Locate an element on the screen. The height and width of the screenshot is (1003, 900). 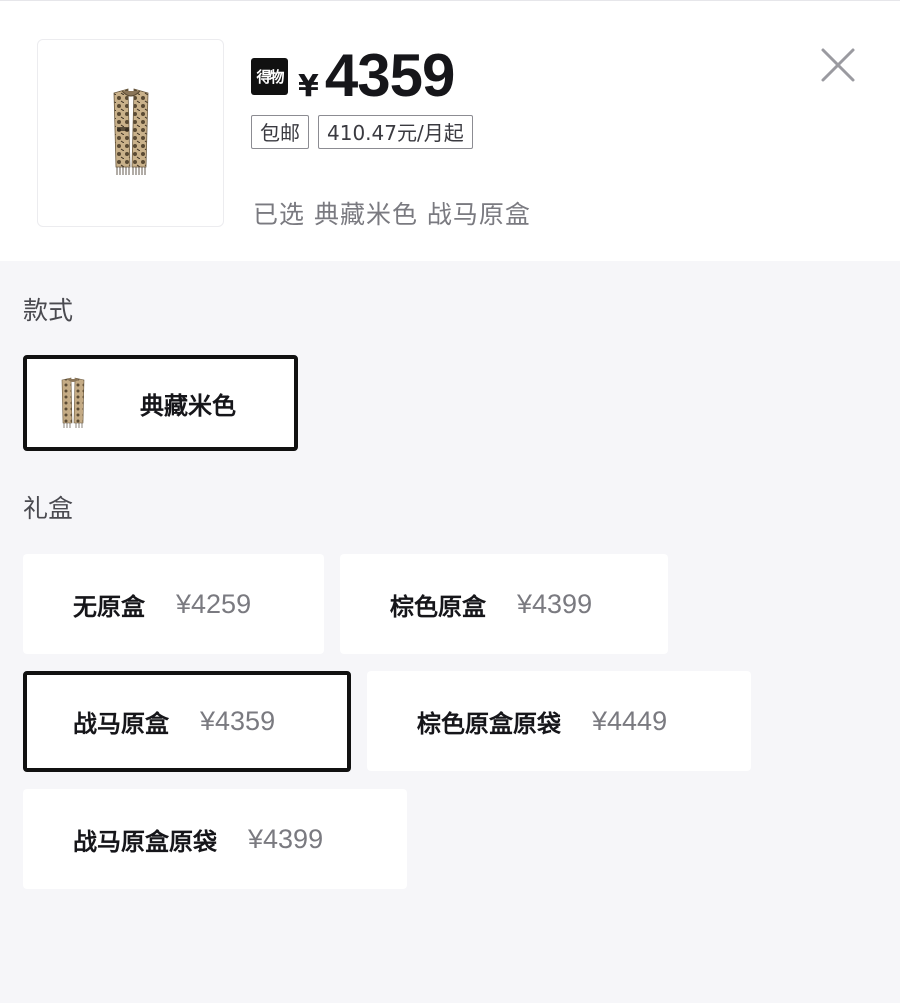
style-option-label: 典藏米色 is located at coordinates (188, 405).